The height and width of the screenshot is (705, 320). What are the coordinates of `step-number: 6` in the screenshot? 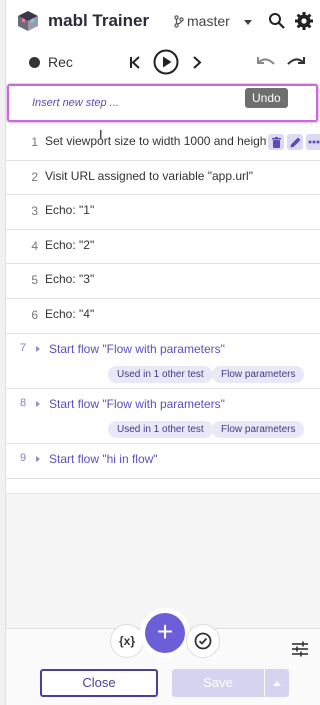 It's located at (34, 314).